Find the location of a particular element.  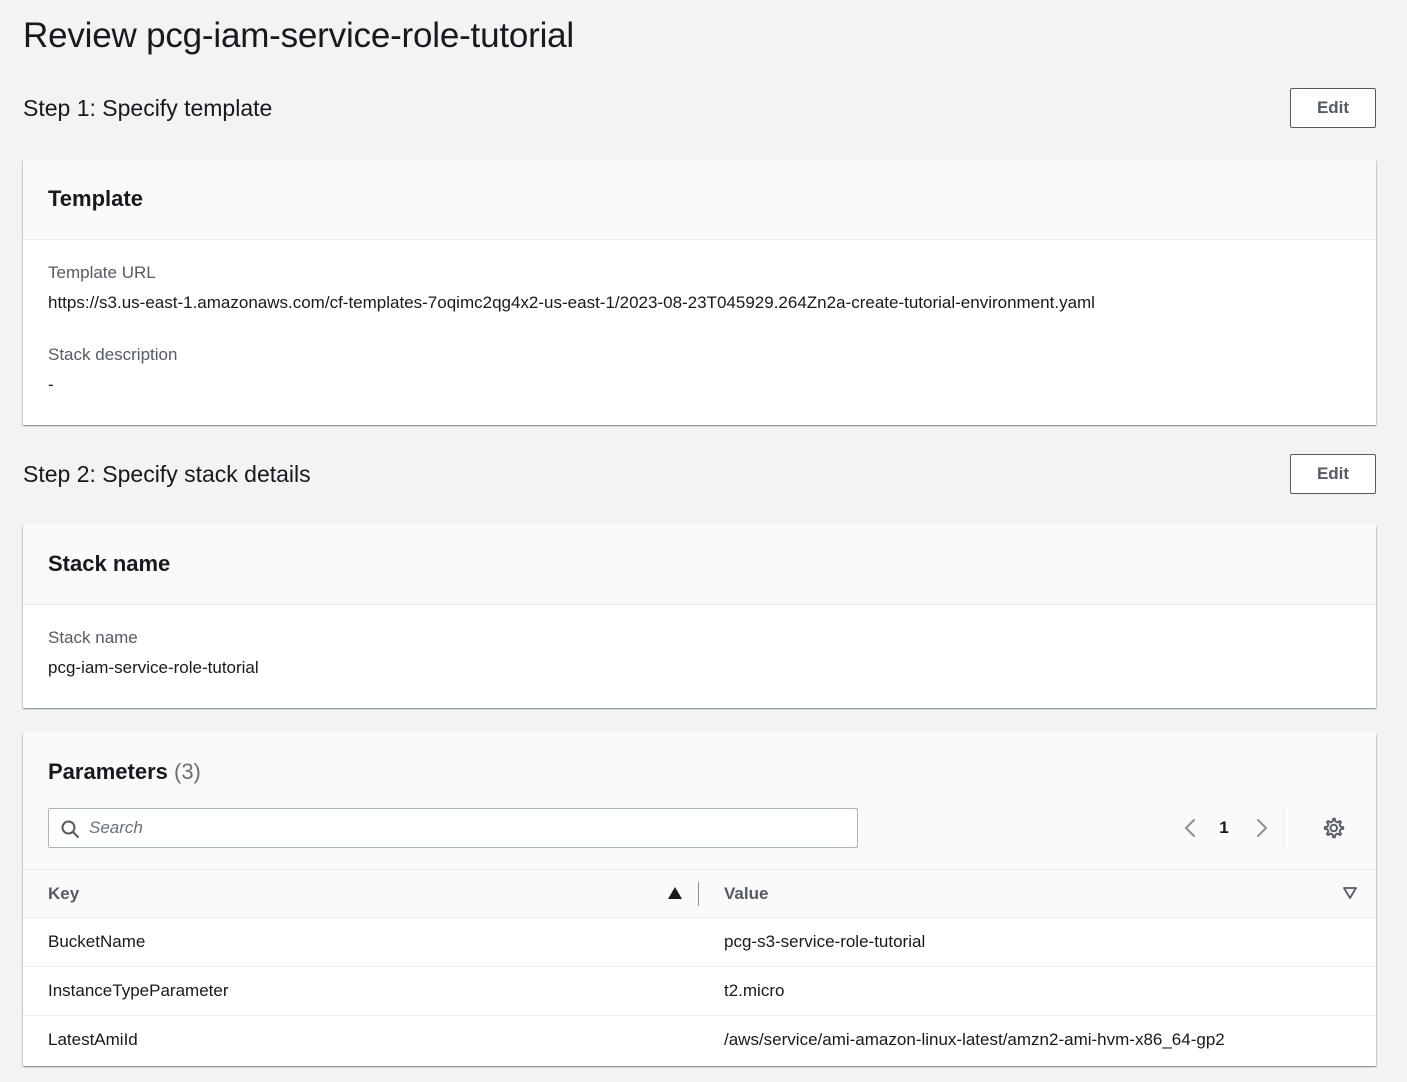

table-header-row: Key Value is located at coordinates (699, 894).